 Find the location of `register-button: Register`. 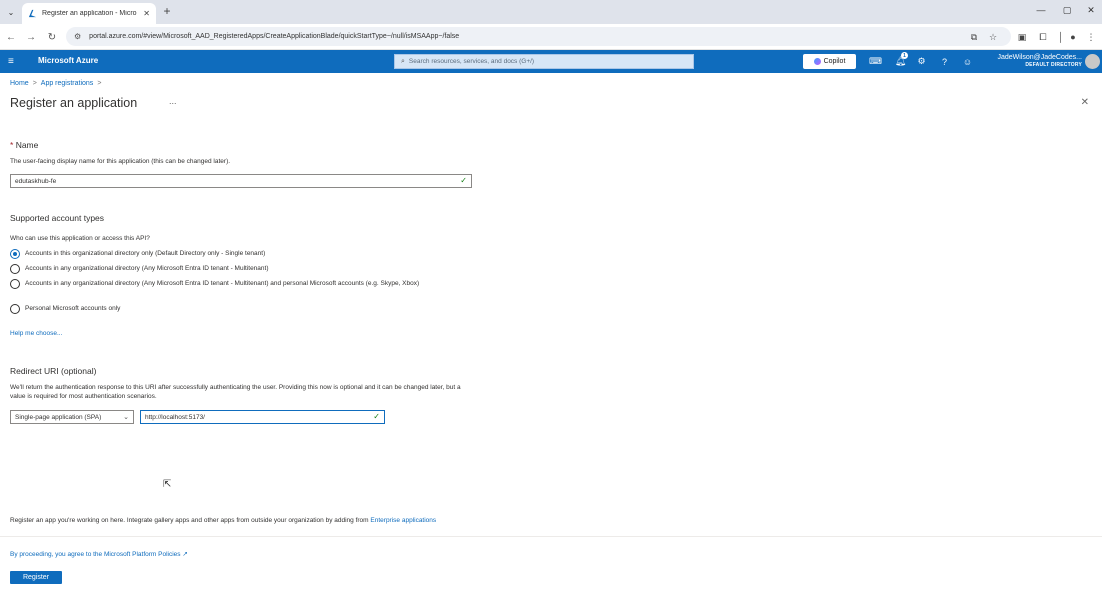

register-button: Register is located at coordinates (36, 577).